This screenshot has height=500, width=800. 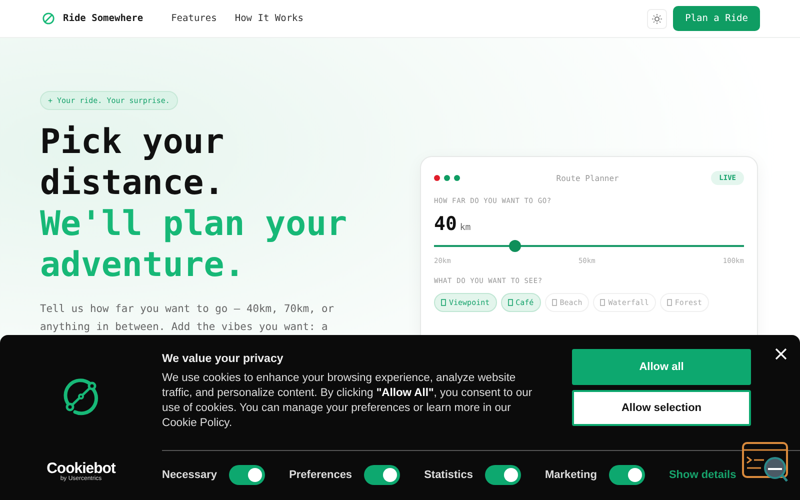 What do you see at coordinates (48, 18) in the screenshot?
I see `leaf-logo-icon` at bounding box center [48, 18].